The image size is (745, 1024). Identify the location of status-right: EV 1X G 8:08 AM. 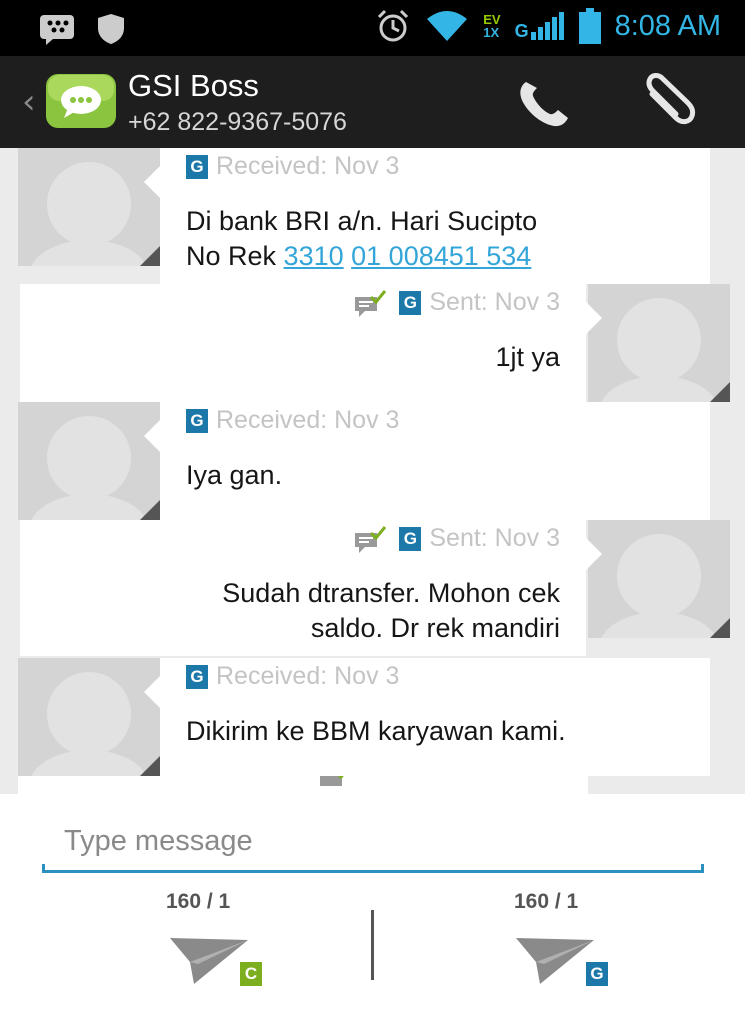
(548, 26).